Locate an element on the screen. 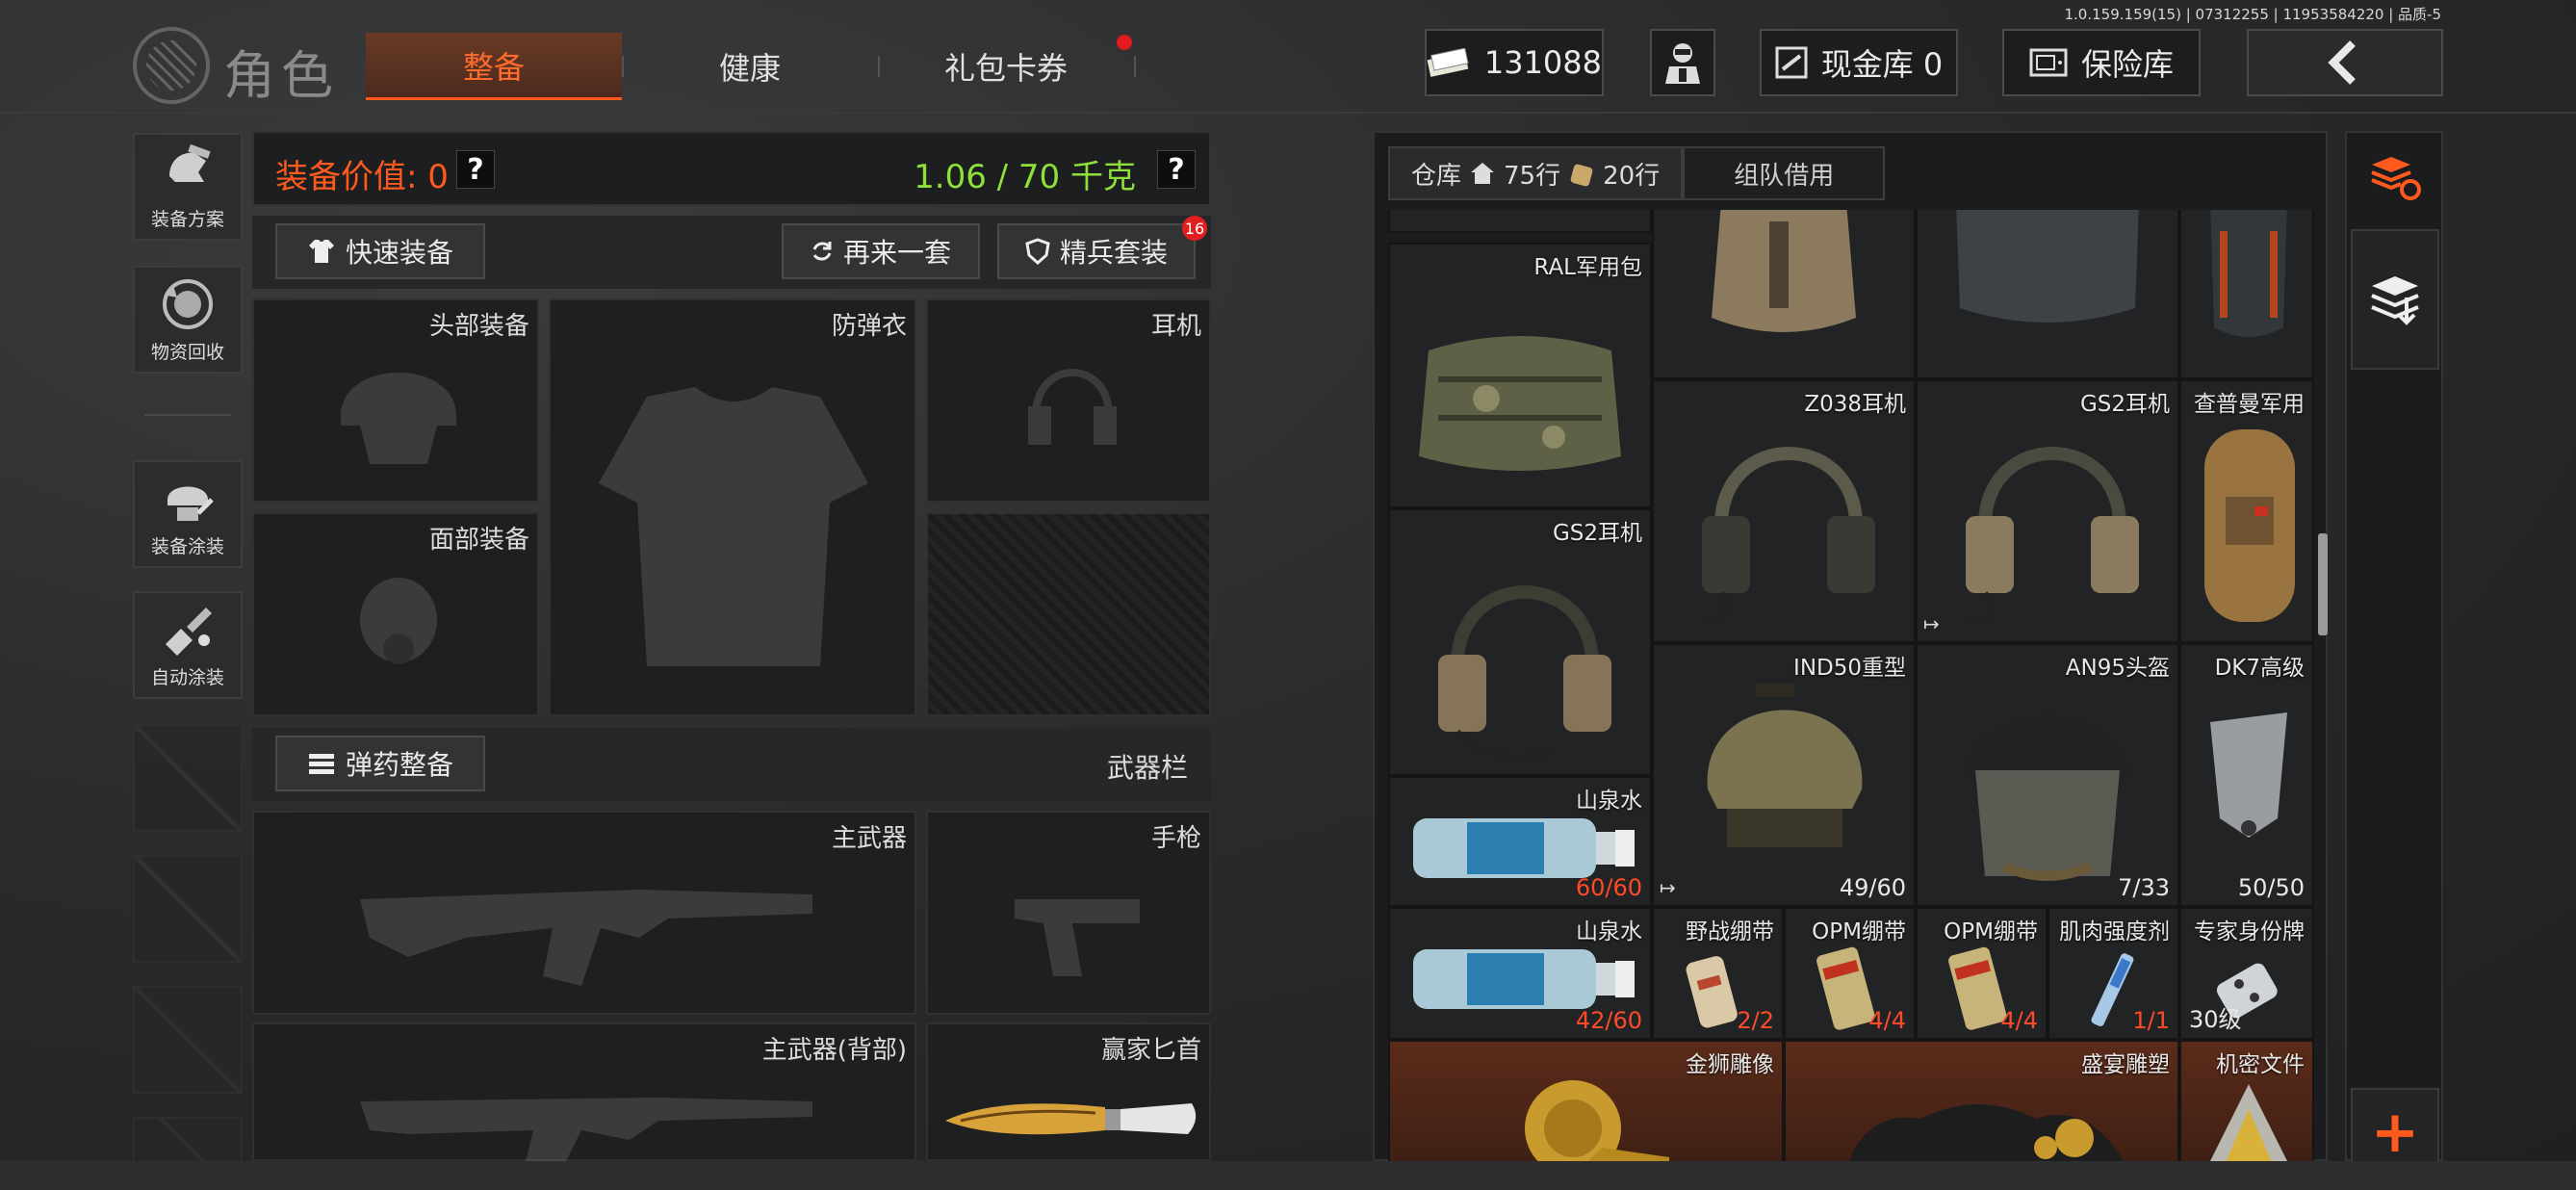  item-name: 盛宴雕塑 is located at coordinates (2125, 1065).